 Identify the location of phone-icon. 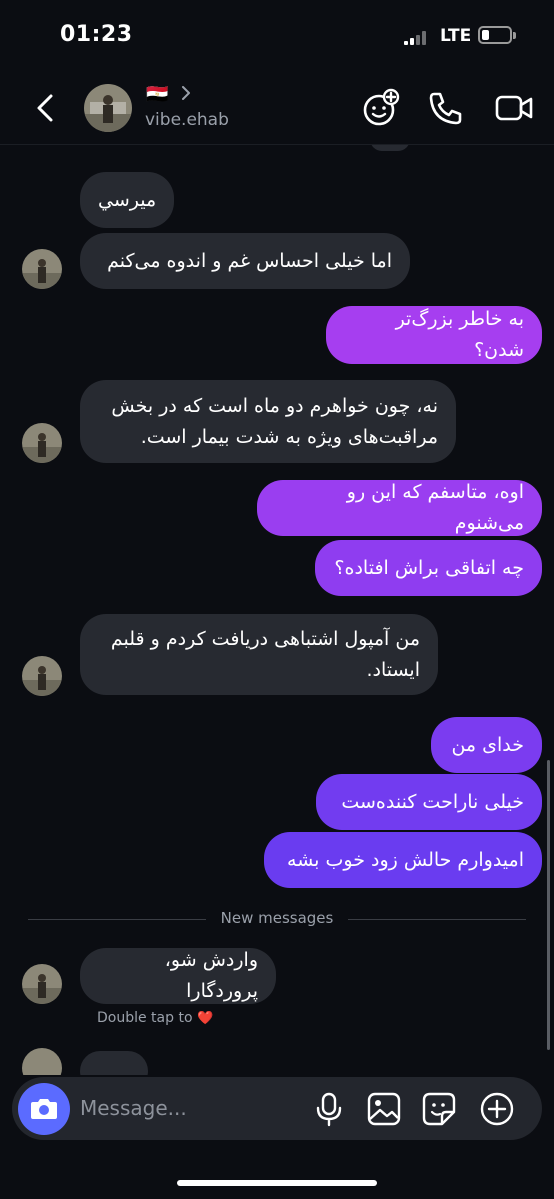
(446, 108).